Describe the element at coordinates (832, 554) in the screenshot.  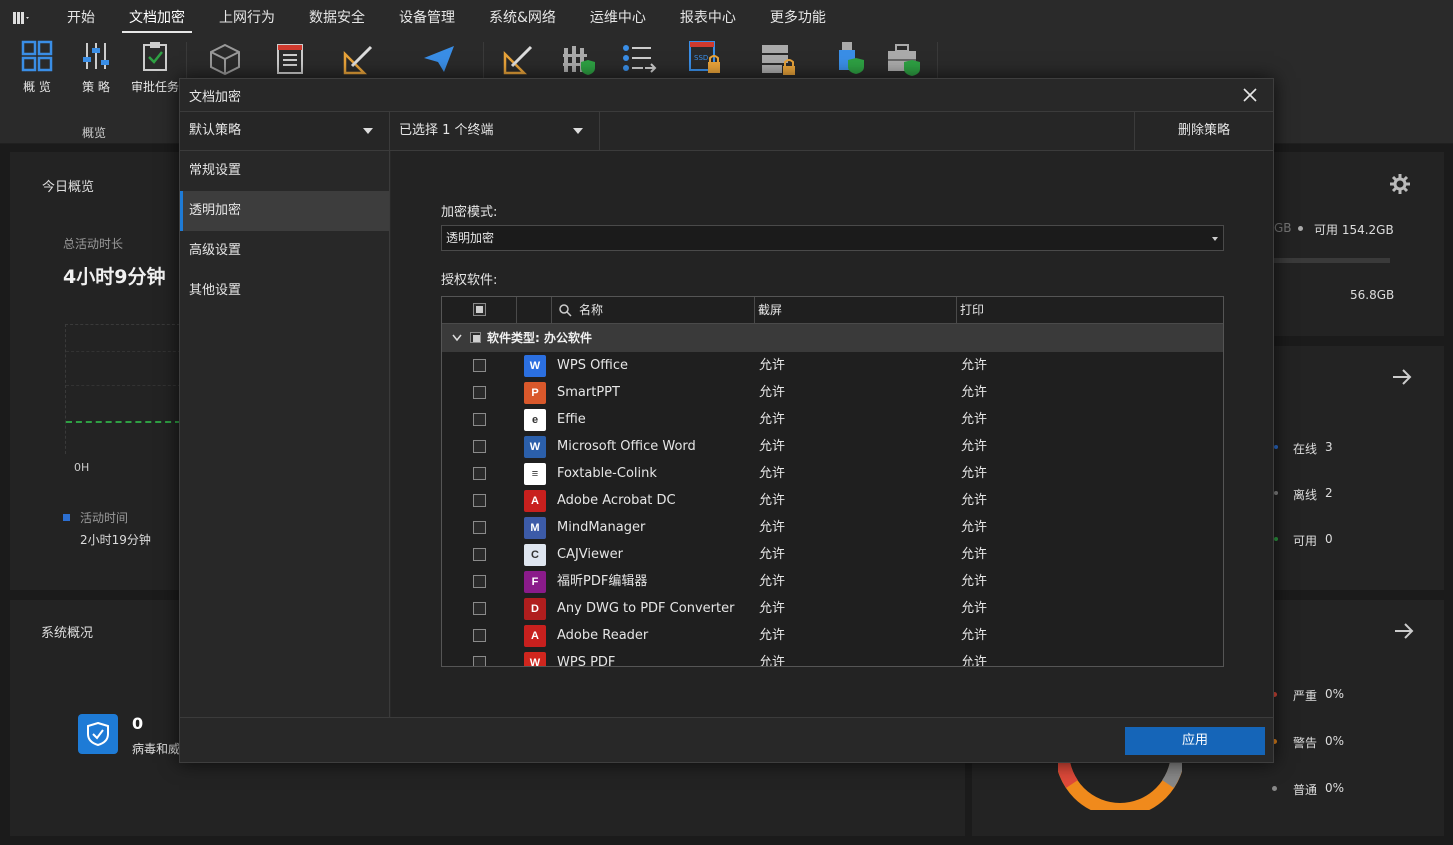
I see `table-row: C CAJViewer 允许 允许` at that location.